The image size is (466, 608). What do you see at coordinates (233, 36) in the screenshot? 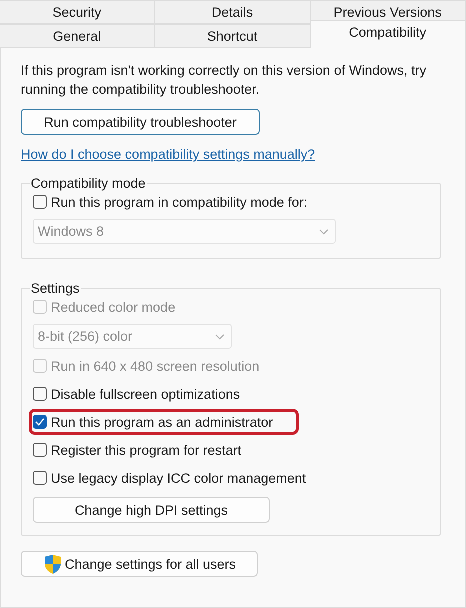
I see `tab: Shortcut` at bounding box center [233, 36].